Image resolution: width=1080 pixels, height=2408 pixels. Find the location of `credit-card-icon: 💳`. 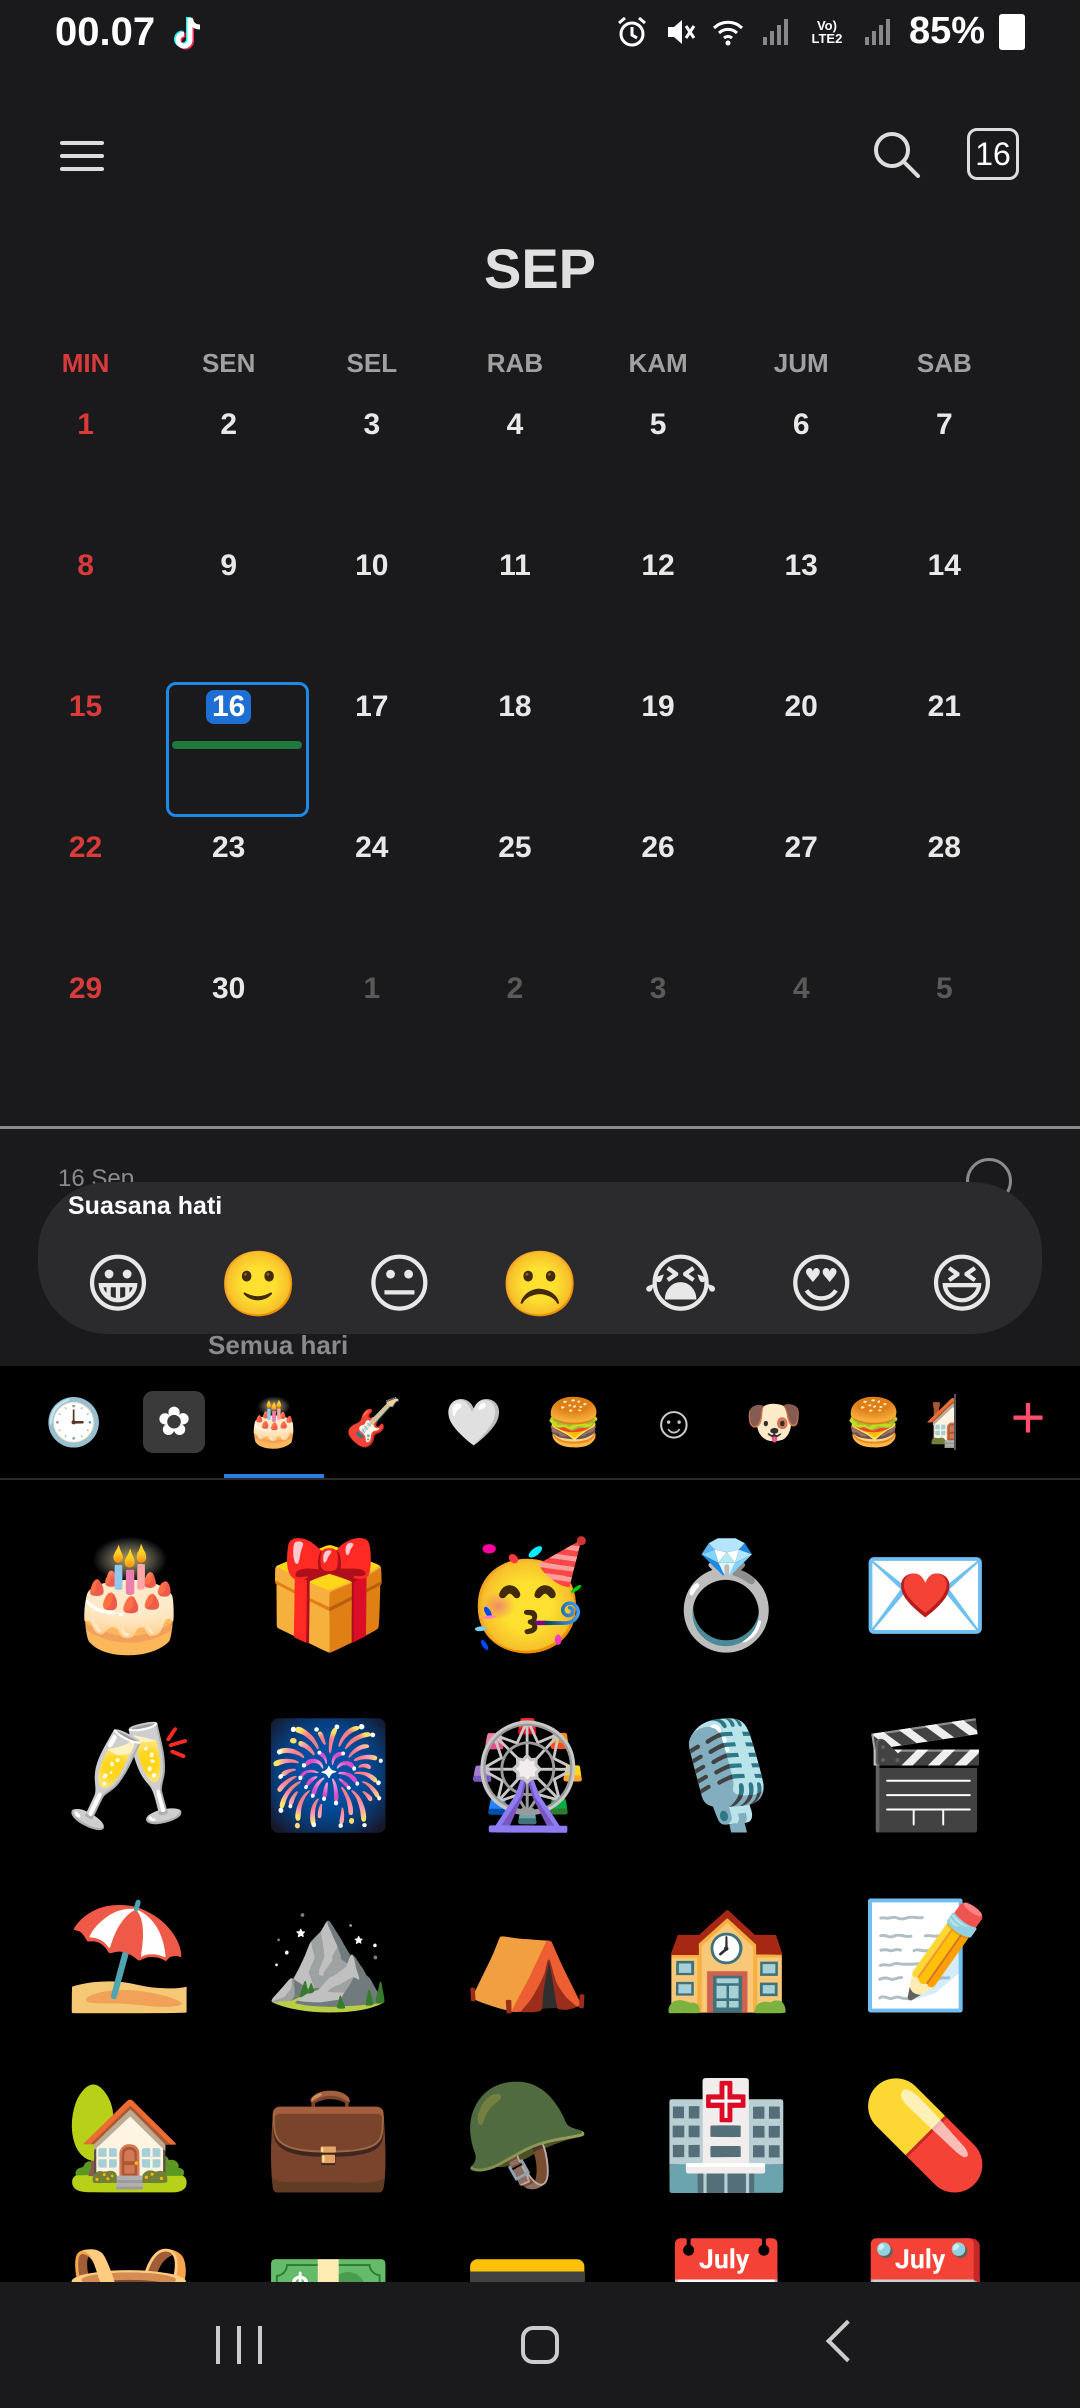

credit-card-icon: 💳 is located at coordinates (527, 2259).